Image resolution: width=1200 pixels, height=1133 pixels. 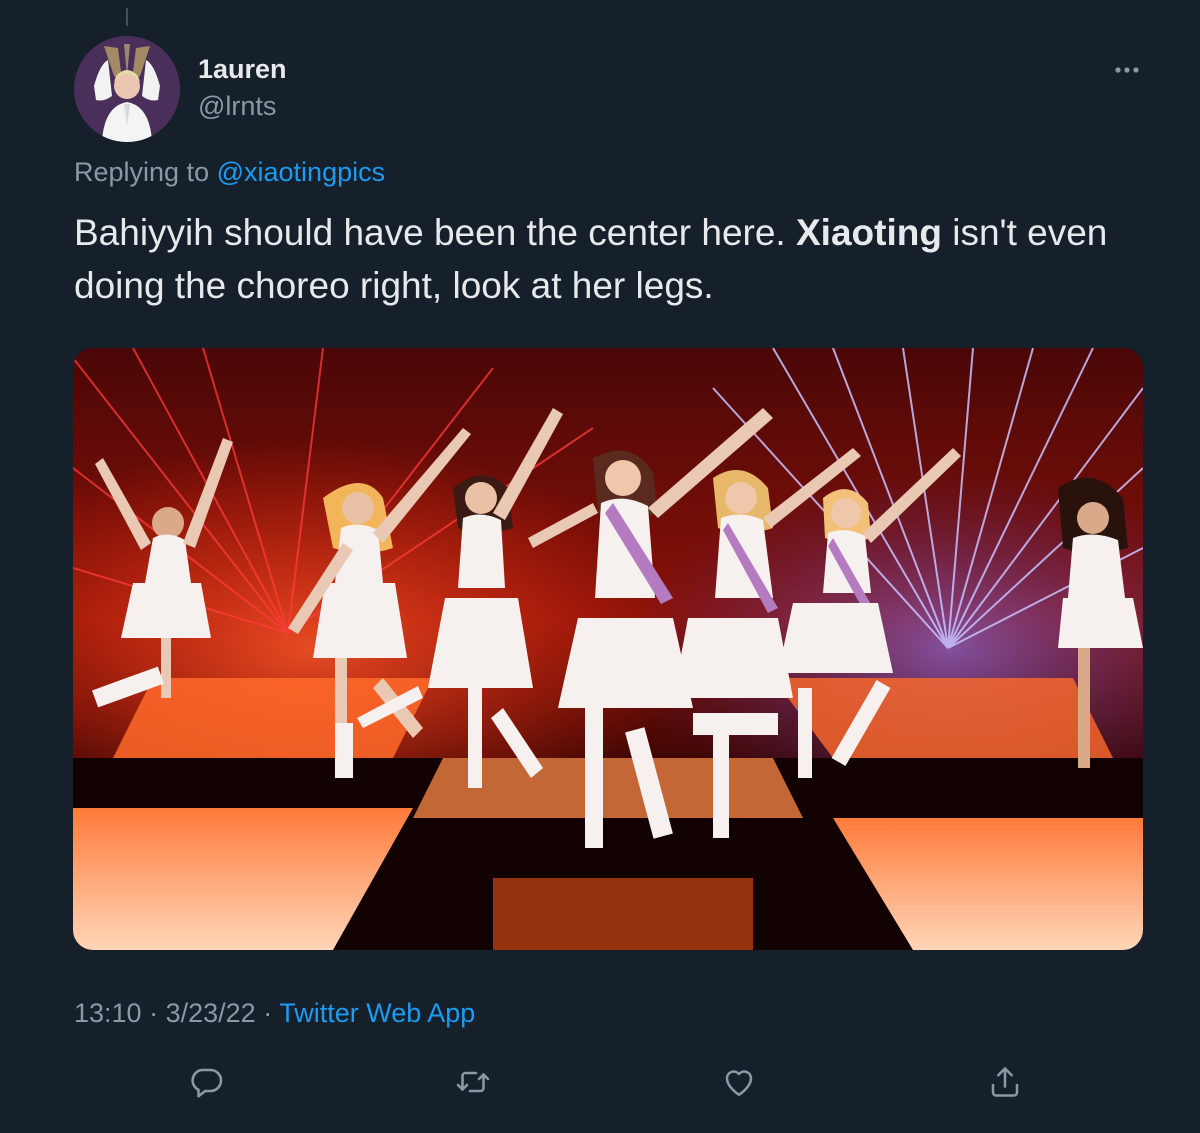 What do you see at coordinates (237, 106) in the screenshot?
I see `author-handle: @lrnts` at bounding box center [237, 106].